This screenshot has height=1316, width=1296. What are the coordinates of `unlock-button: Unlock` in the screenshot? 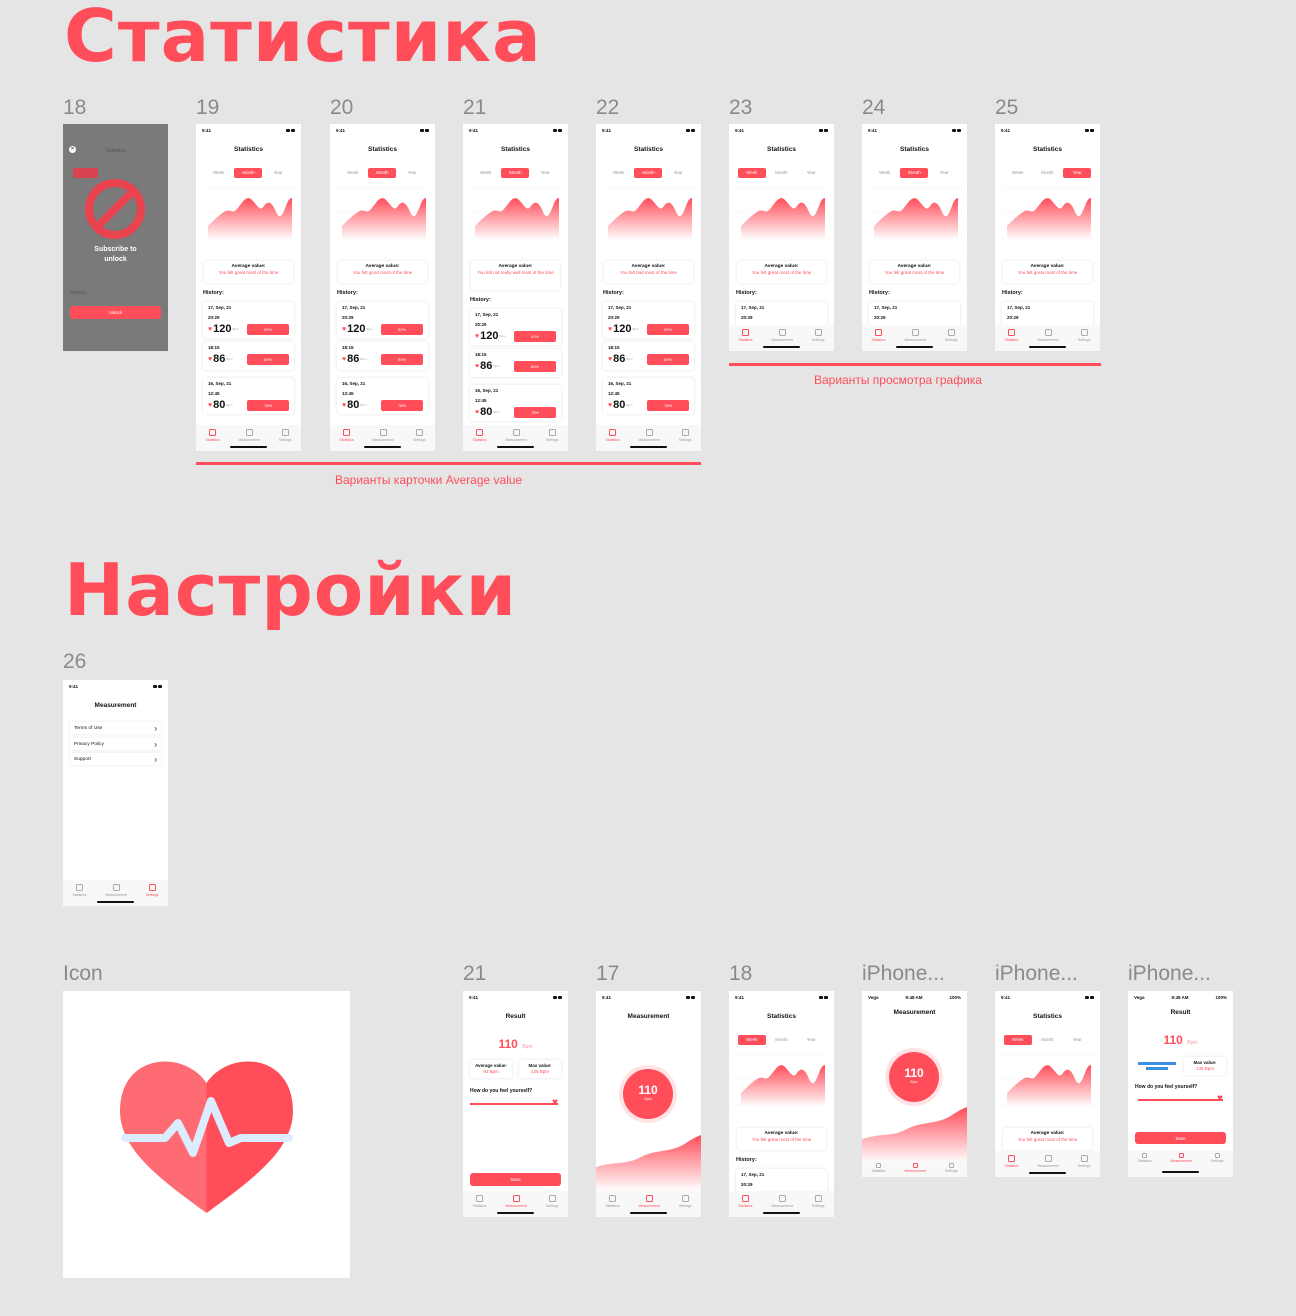 It's located at (115, 312).